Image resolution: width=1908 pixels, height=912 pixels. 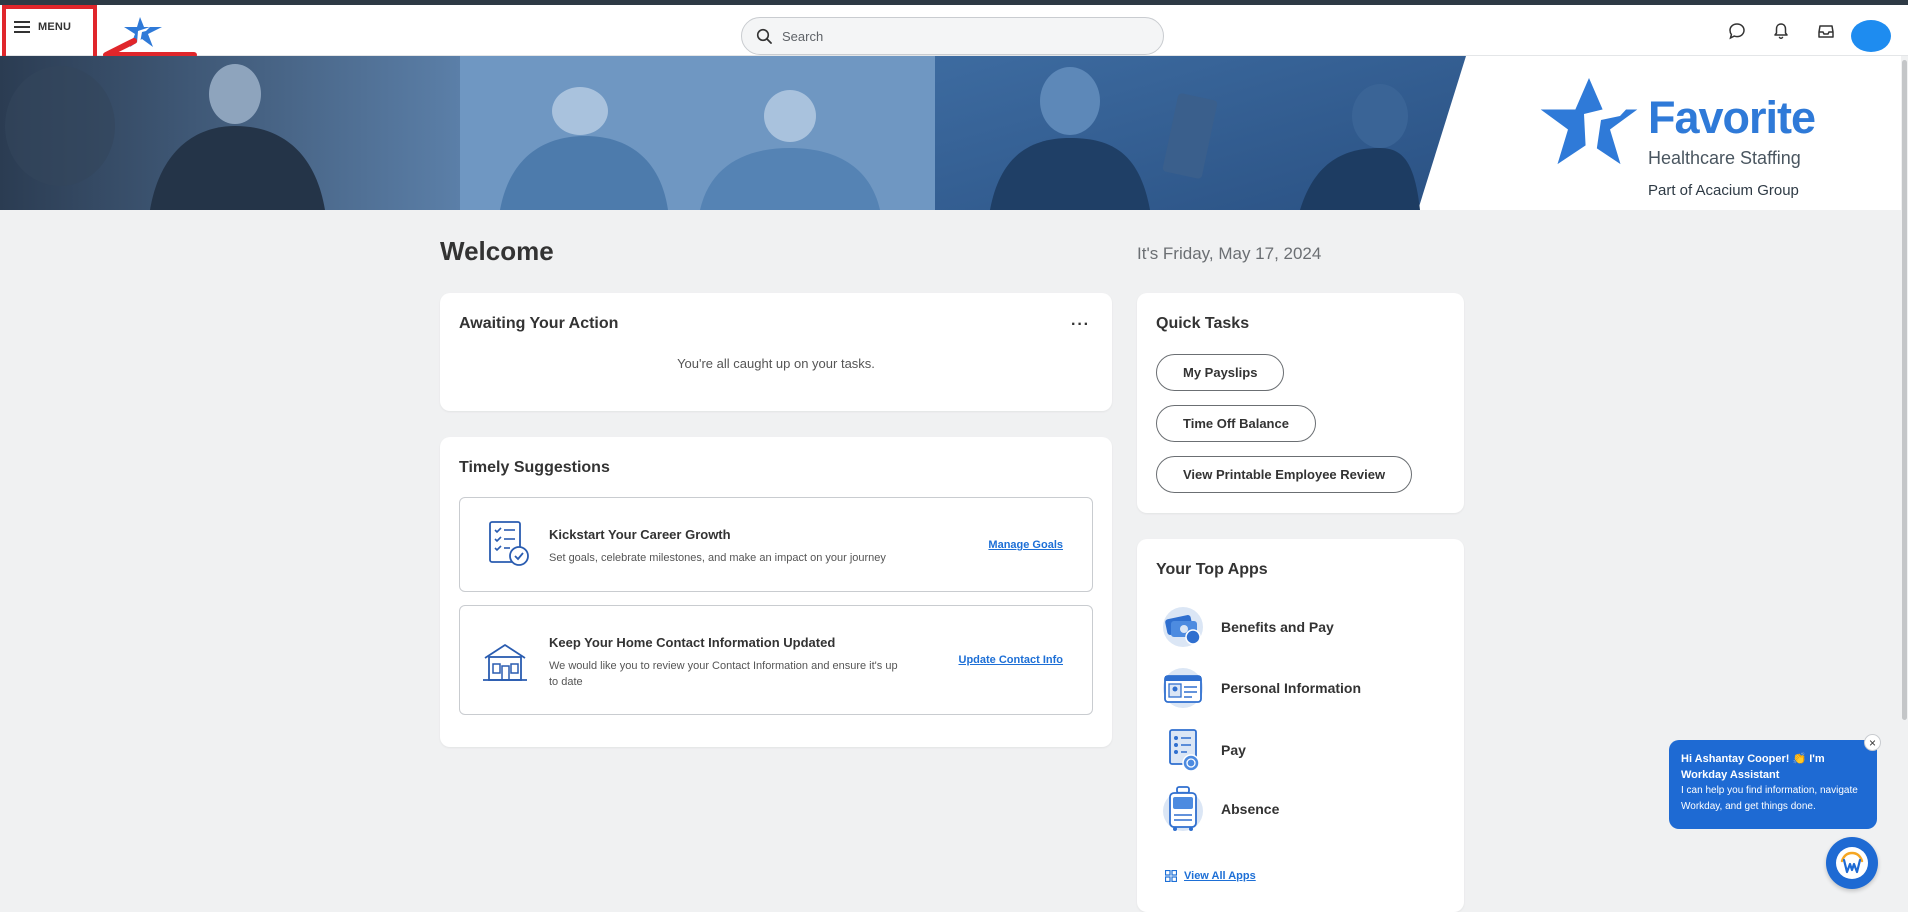 I want to click on brand-tagline: Healthcare Staffing, so click(x=1724, y=158).